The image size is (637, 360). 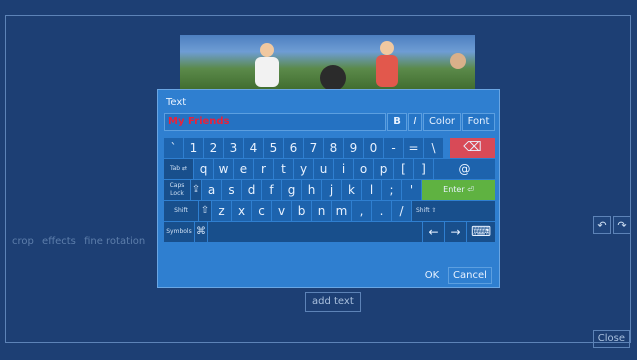 I want to click on key: n, so click(x=321, y=211).